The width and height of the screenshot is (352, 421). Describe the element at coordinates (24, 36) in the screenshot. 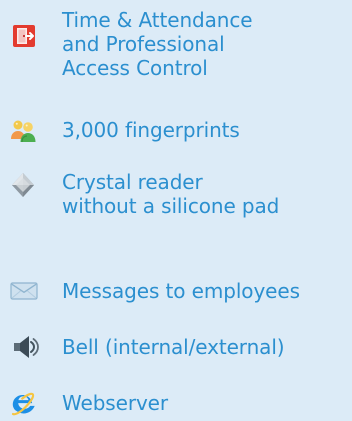

I see `door-exit-icon` at that location.